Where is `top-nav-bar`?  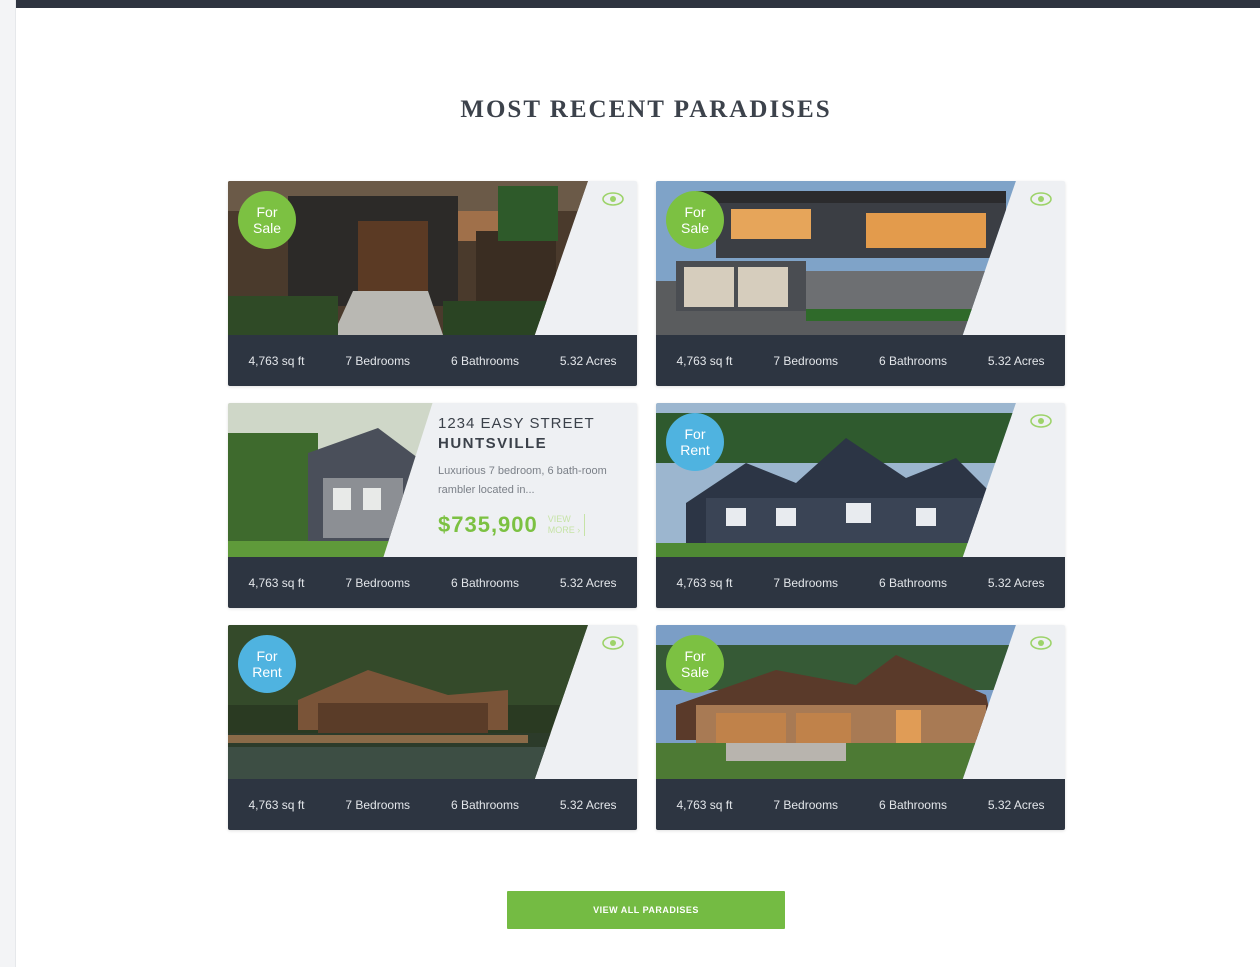
top-nav-bar is located at coordinates (638, 4).